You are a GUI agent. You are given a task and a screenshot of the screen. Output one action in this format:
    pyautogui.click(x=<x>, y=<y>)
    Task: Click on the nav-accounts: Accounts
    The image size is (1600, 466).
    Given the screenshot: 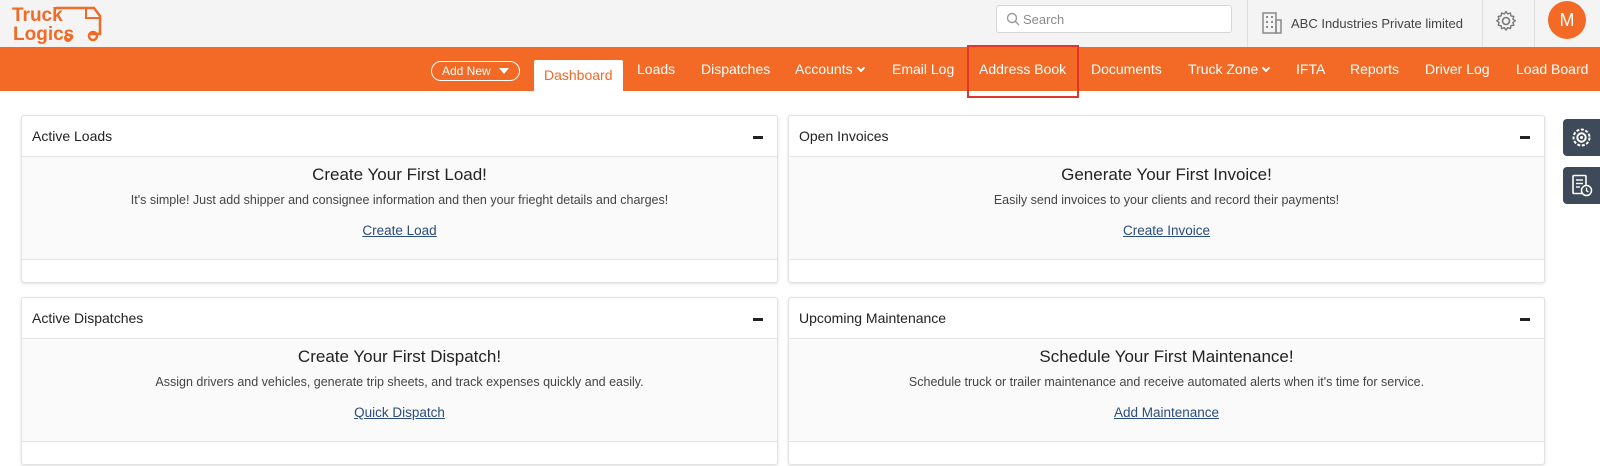 What is the action you would take?
    pyautogui.click(x=830, y=69)
    